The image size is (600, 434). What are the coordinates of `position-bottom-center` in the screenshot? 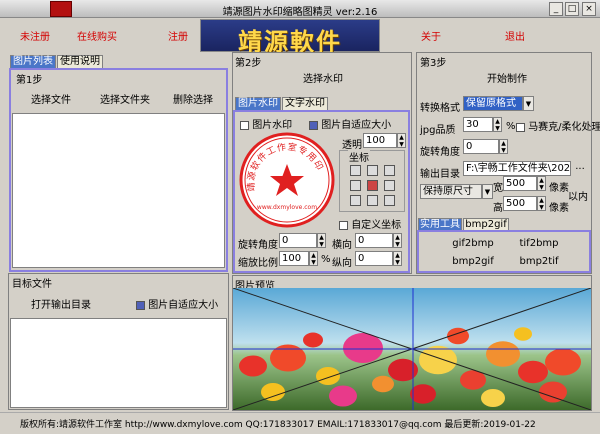 It's located at (372, 200).